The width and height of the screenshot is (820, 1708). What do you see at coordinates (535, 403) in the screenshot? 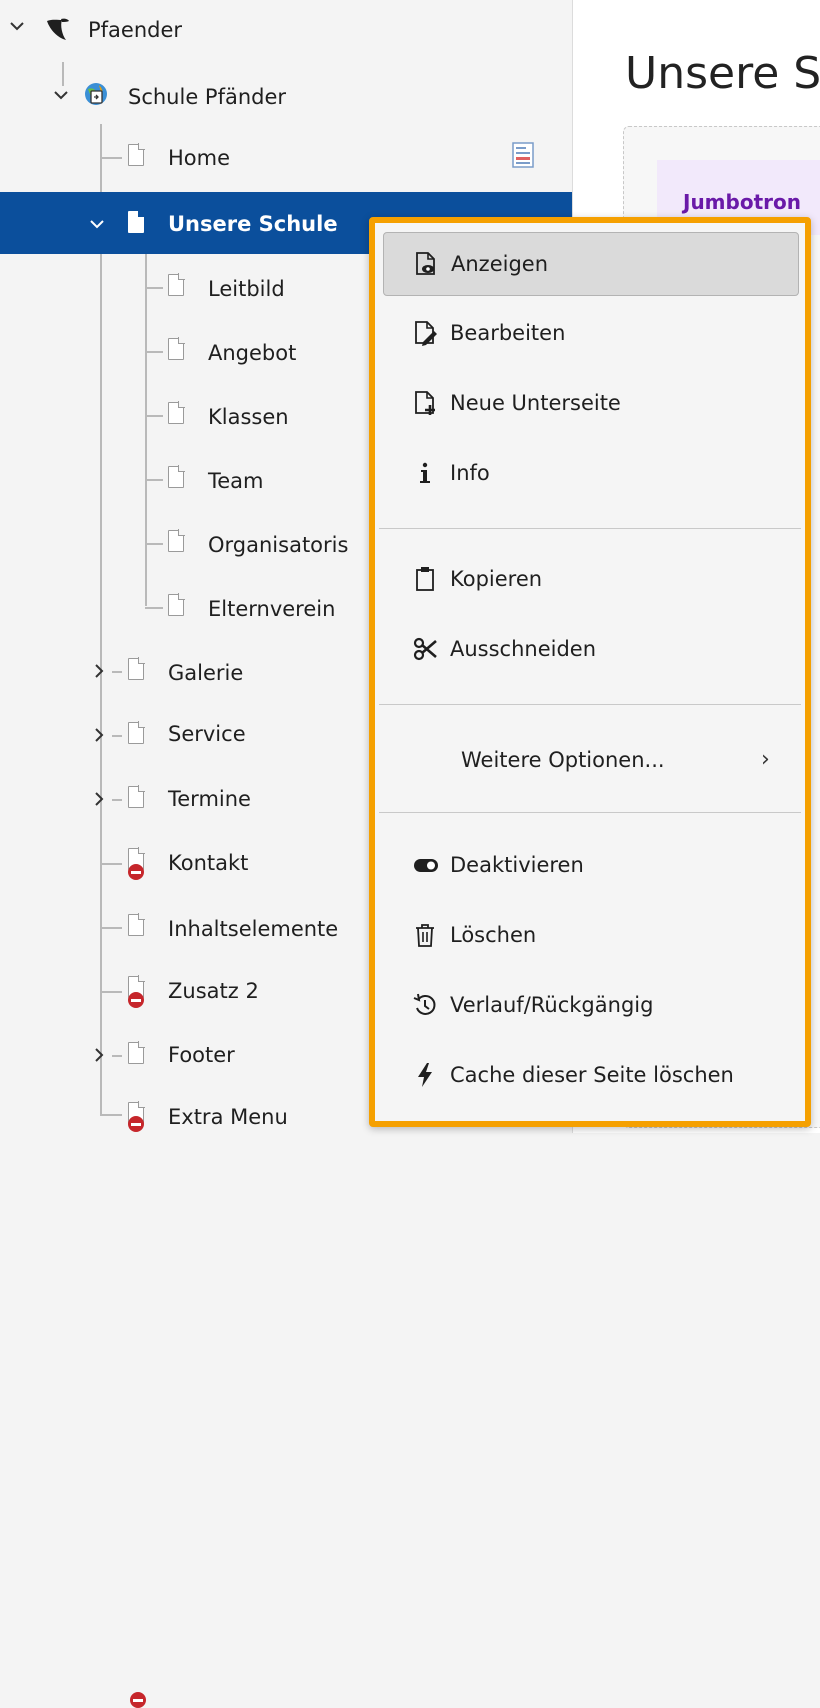
I see `menu-item-label: Neue Unterseite` at bounding box center [535, 403].